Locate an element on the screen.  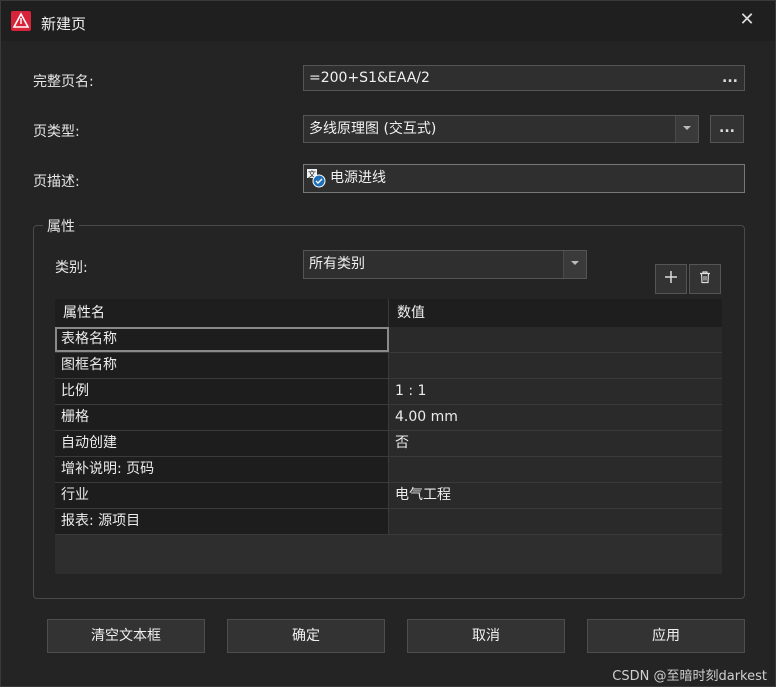
column-header-name: 属性名 is located at coordinates (222, 313).